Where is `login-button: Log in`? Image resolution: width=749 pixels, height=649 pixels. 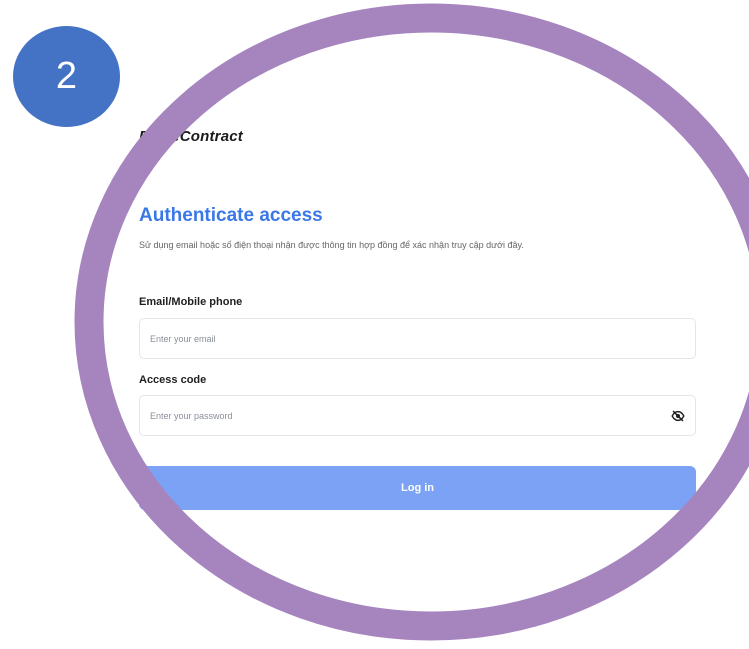 login-button: Log in is located at coordinates (417, 488).